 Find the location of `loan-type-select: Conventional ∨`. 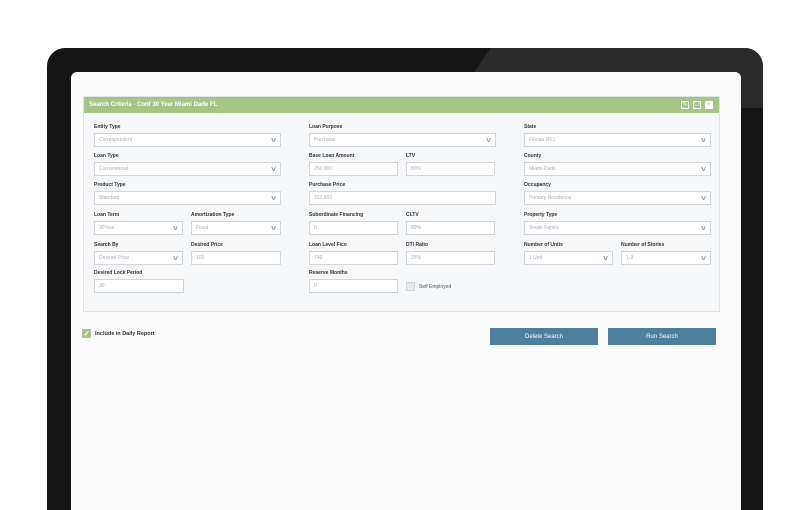

loan-type-select: Conventional ∨ is located at coordinates (187, 169).